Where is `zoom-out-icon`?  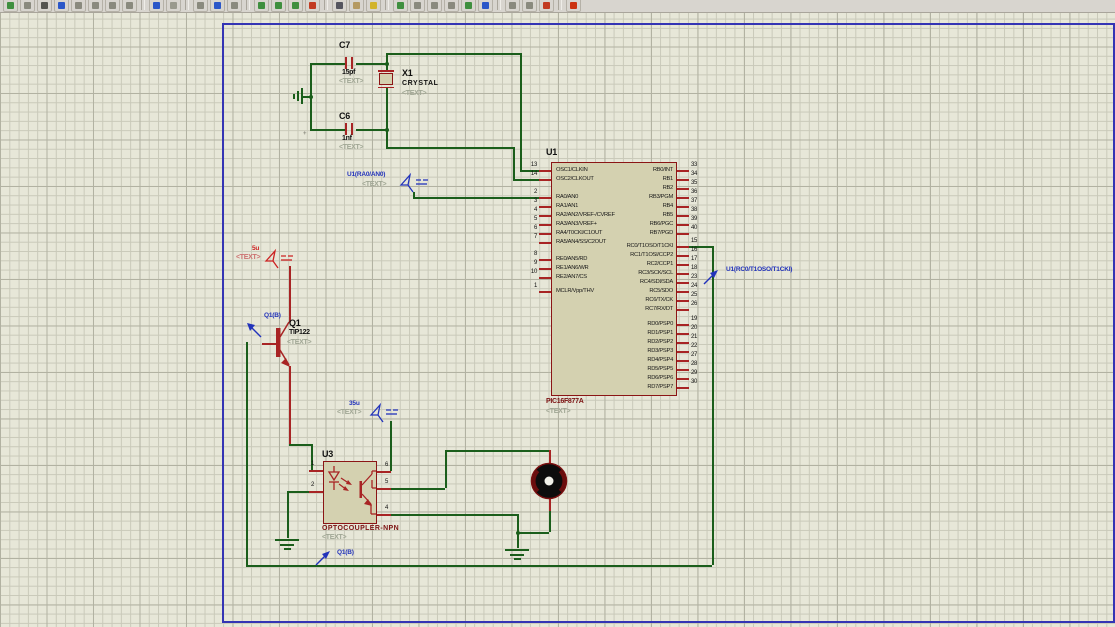 zoom-out-icon is located at coordinates (95, 6).